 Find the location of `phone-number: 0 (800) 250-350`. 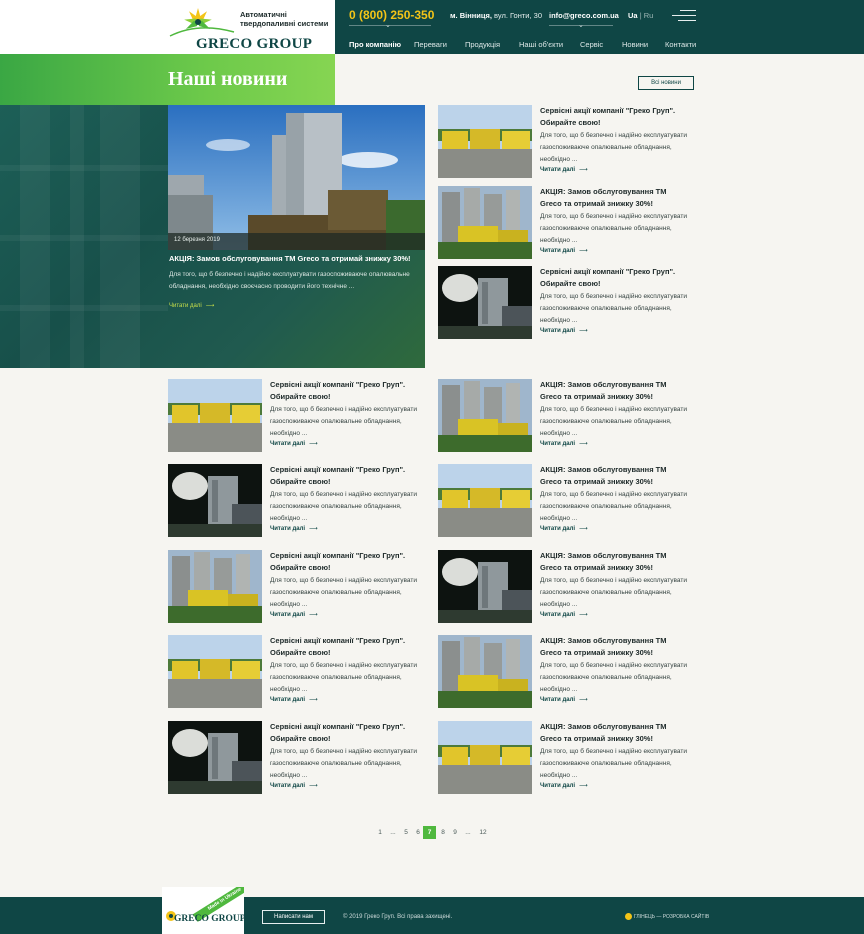

phone-number: 0 (800) 250-350 is located at coordinates (391, 15).